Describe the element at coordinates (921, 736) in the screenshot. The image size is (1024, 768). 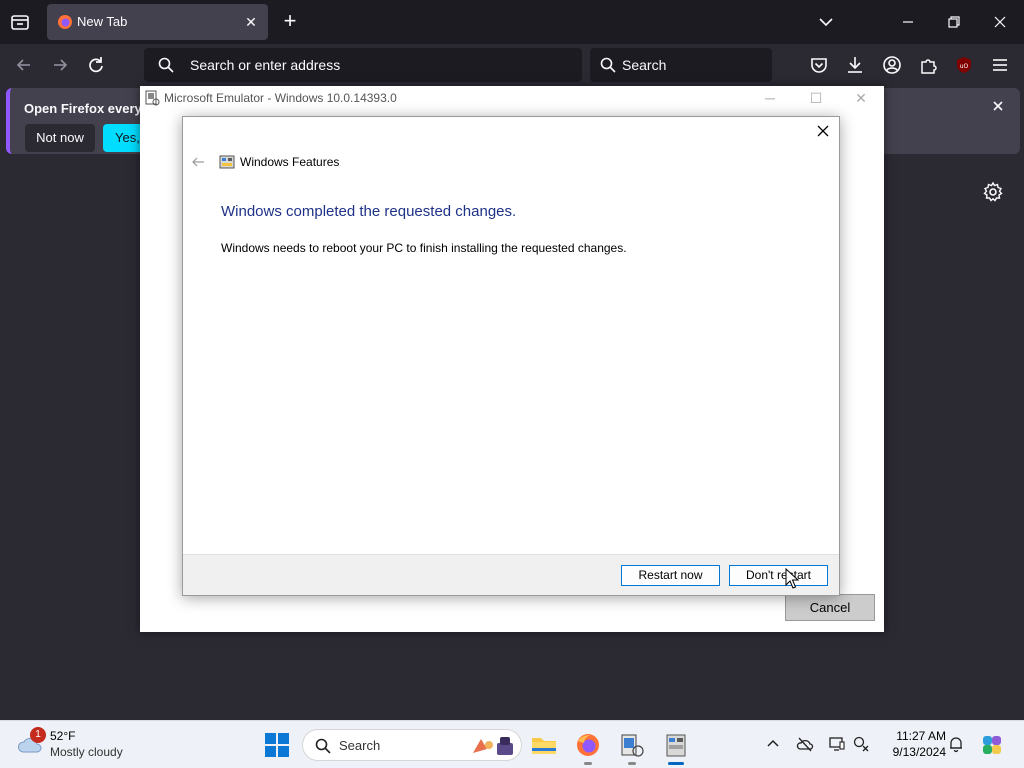
I see `clock-time: 11:27 AM` at that location.